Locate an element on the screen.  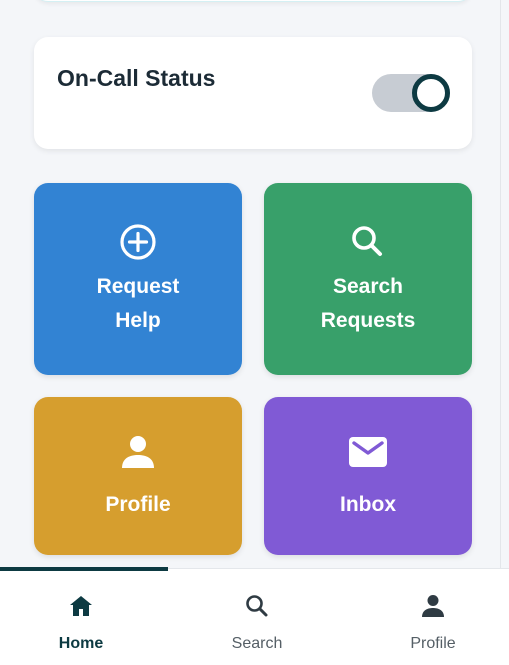
search-requests-tile: Search Requests is located at coordinates (368, 279).